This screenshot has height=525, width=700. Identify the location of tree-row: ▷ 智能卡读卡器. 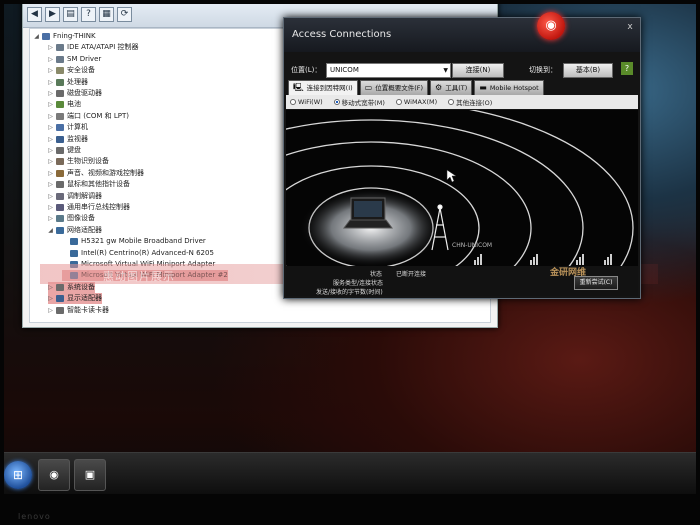
(78, 310).